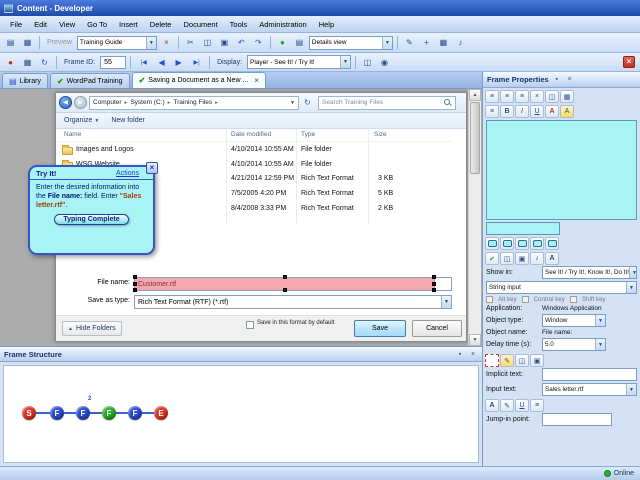 Image resolution: width=640 pixels, height=480 pixels. I want to click on jump-in-input, so click(577, 419).